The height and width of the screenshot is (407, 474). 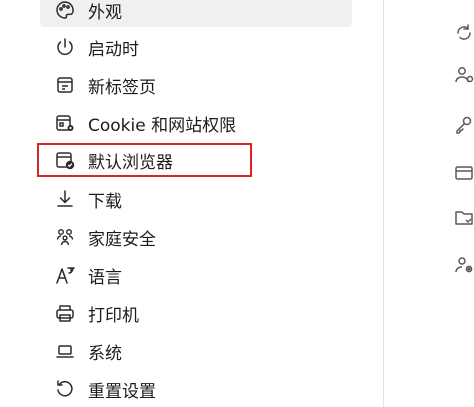 What do you see at coordinates (122, 391) in the screenshot?
I see `sidebar-item-label: 重置设置` at bounding box center [122, 391].